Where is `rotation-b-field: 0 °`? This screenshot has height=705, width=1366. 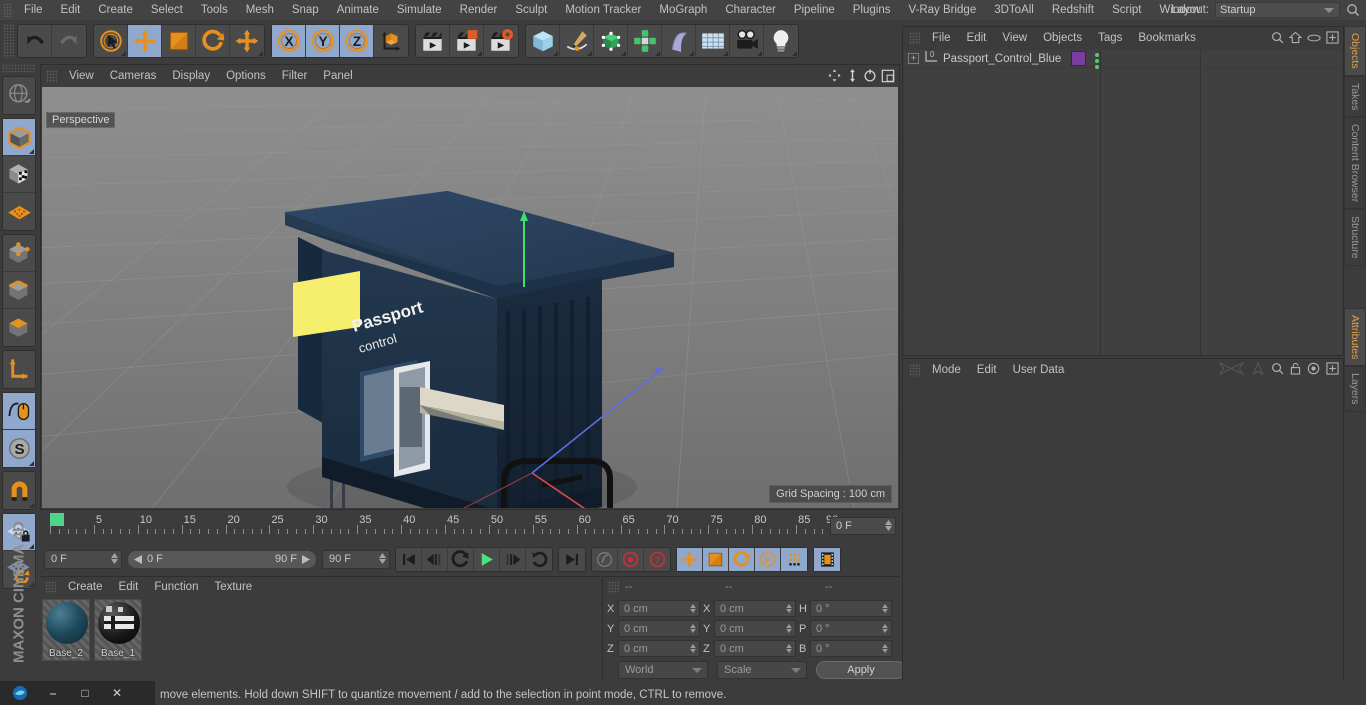
rotation-b-field: 0 ° is located at coordinates (851, 648).